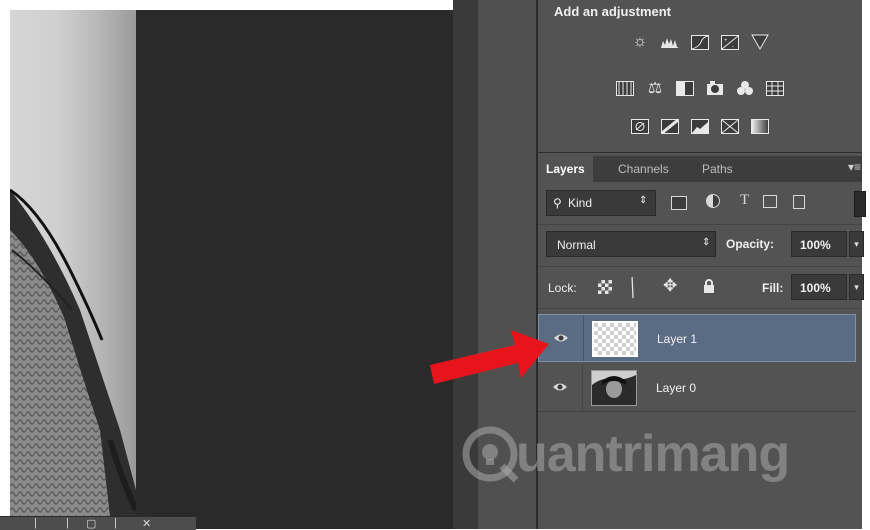  I want to click on brightness-contrast-icon: ☼, so click(640, 42).